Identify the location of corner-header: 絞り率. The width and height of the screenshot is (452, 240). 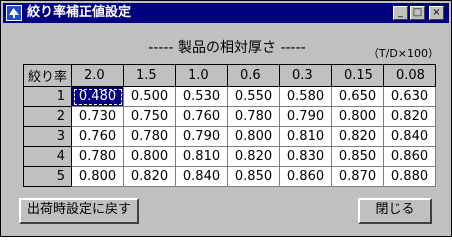
(47, 75).